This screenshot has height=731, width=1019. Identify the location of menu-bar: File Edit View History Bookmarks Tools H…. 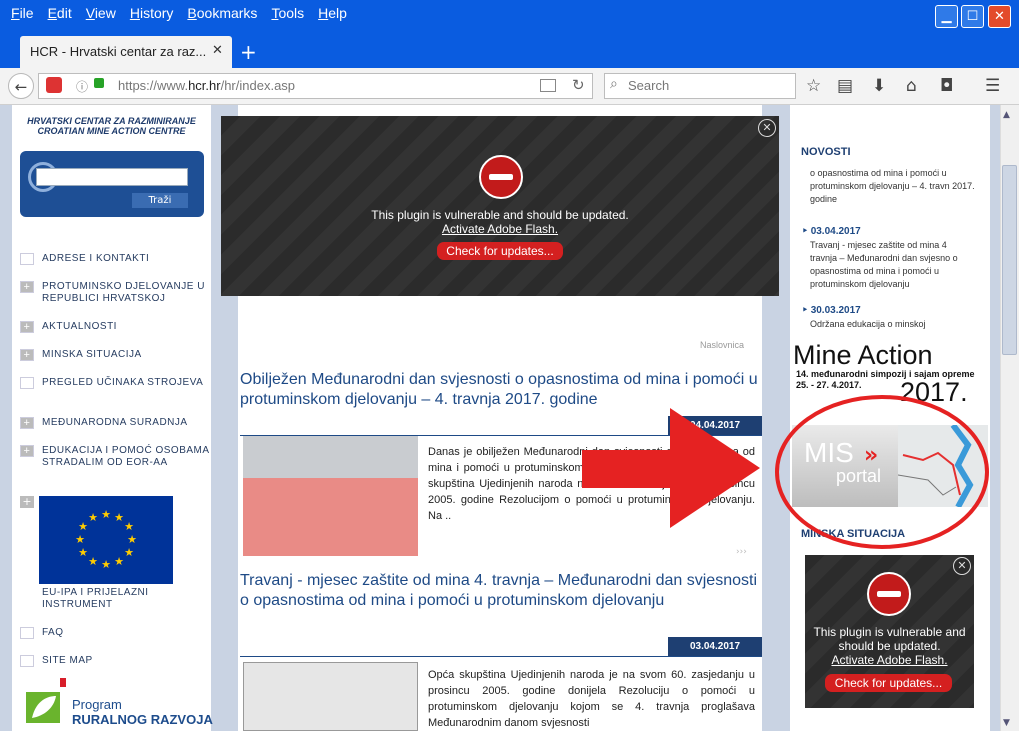
(179, 16).